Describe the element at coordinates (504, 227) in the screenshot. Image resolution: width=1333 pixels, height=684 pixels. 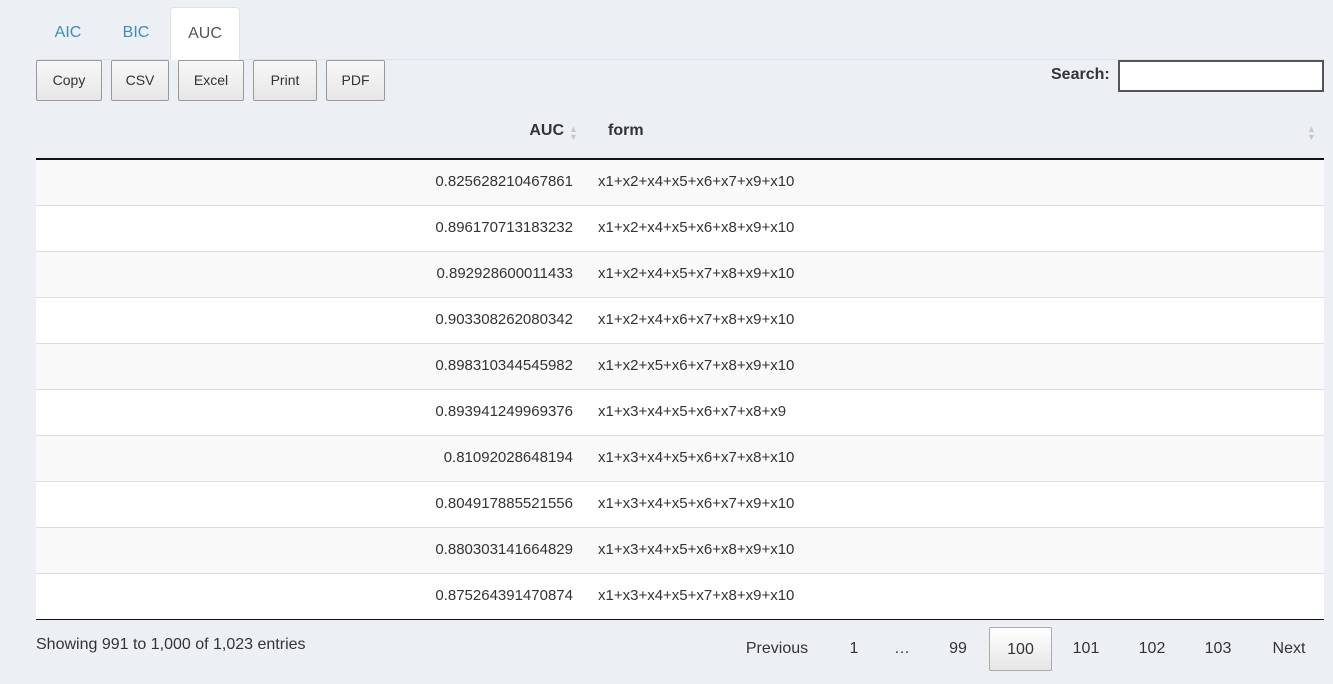
I see `cell-auc: 0.896170713183232` at that location.